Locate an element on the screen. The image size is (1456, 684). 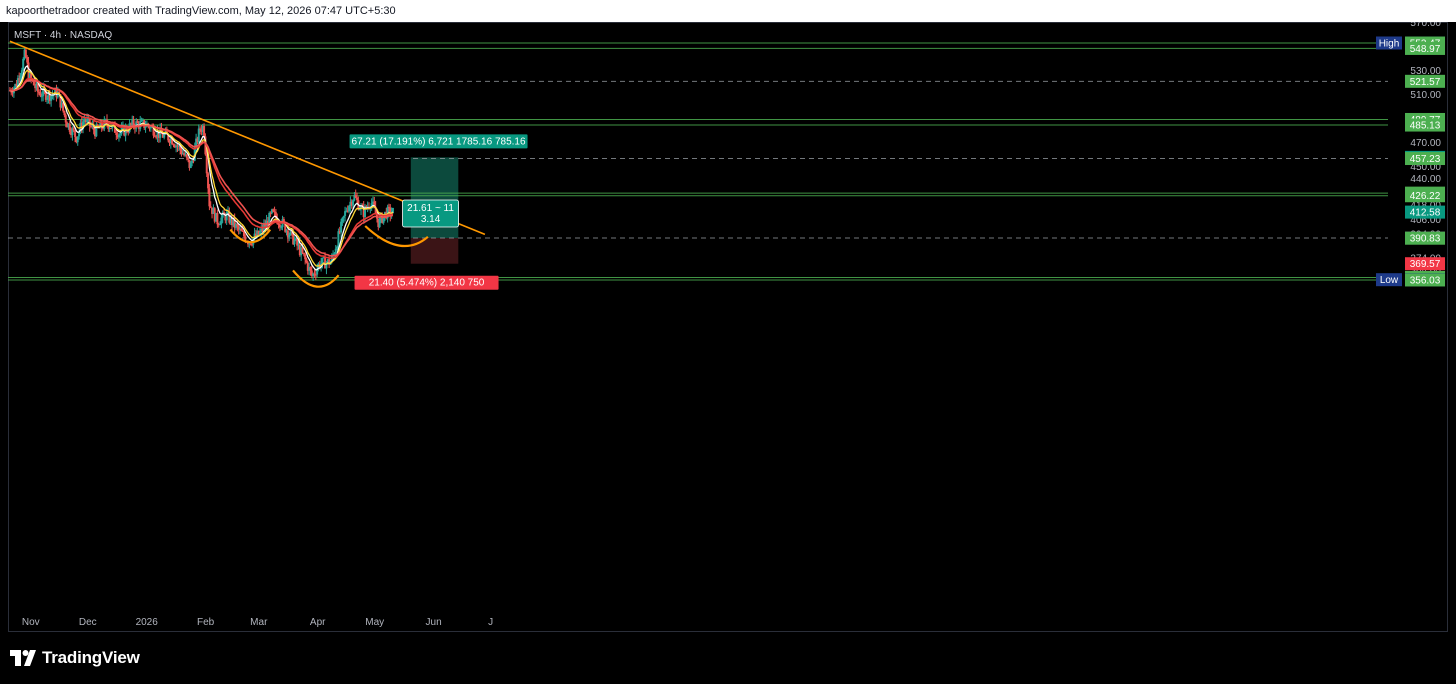
risk-reward-text: 3.14 is located at coordinates (431, 219).